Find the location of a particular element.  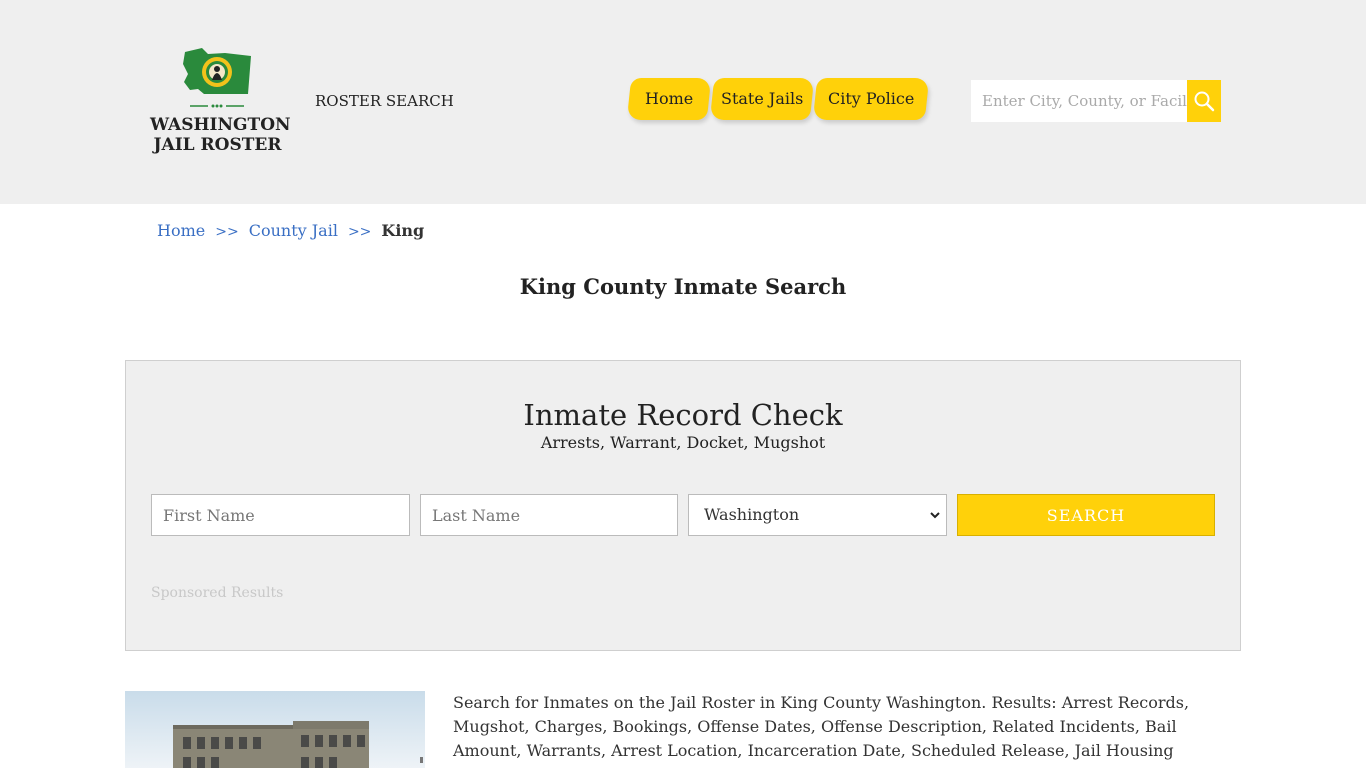

nav-state-jails: State Jails is located at coordinates (762, 99).